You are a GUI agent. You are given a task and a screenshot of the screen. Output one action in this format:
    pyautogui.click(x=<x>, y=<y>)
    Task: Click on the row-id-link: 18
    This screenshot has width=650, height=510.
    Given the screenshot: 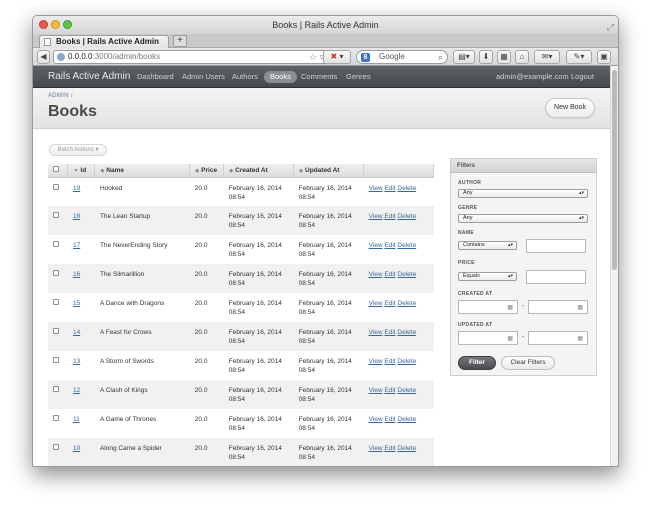 What is the action you would take?
    pyautogui.click(x=76, y=216)
    